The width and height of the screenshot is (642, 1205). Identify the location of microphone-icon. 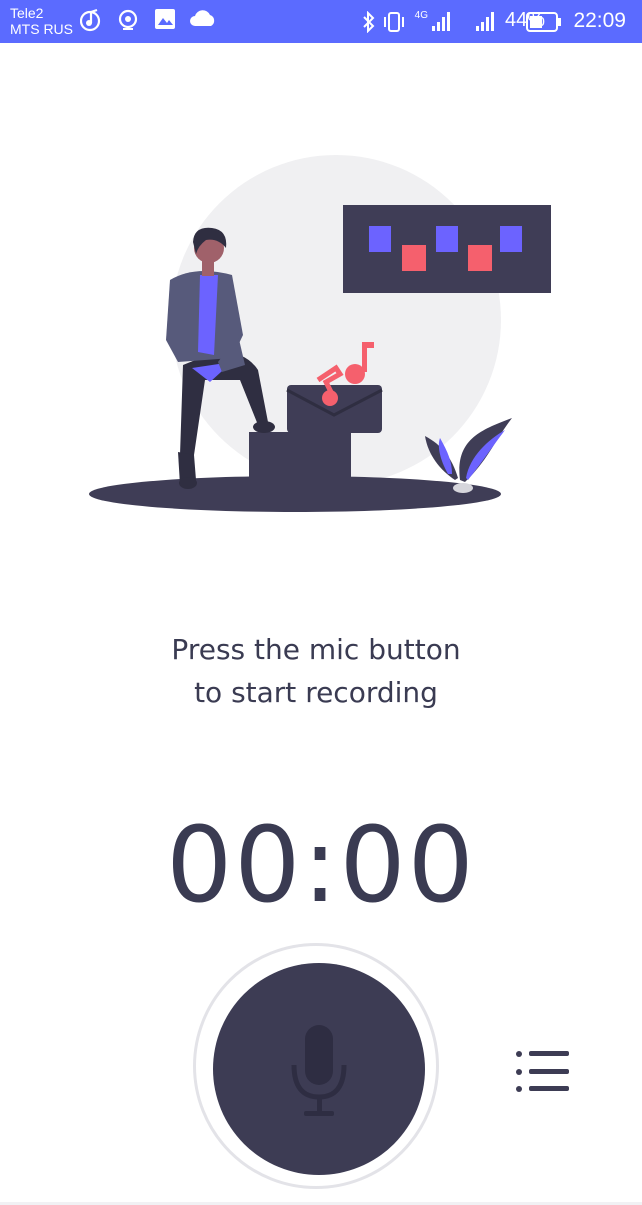
(319, 1070).